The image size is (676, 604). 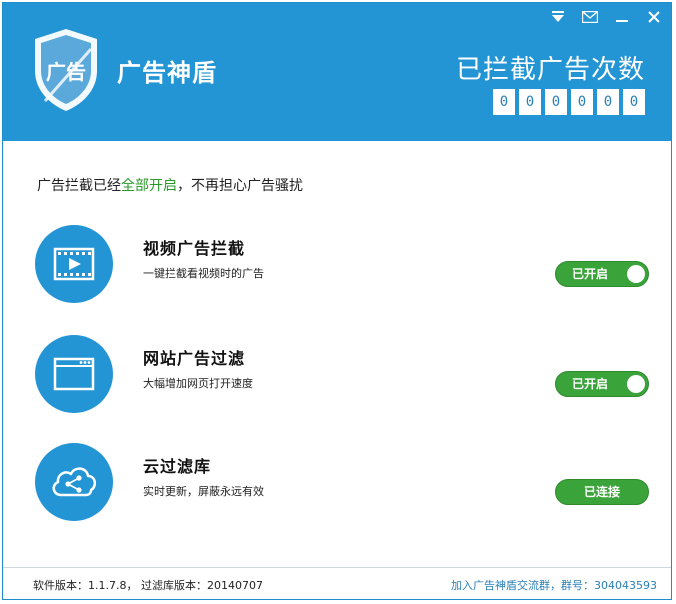 I want to click on feature-website-ad-filter: 网站广告过滤 大幅增加网页打开速度 已开启, so click(x=342, y=375).